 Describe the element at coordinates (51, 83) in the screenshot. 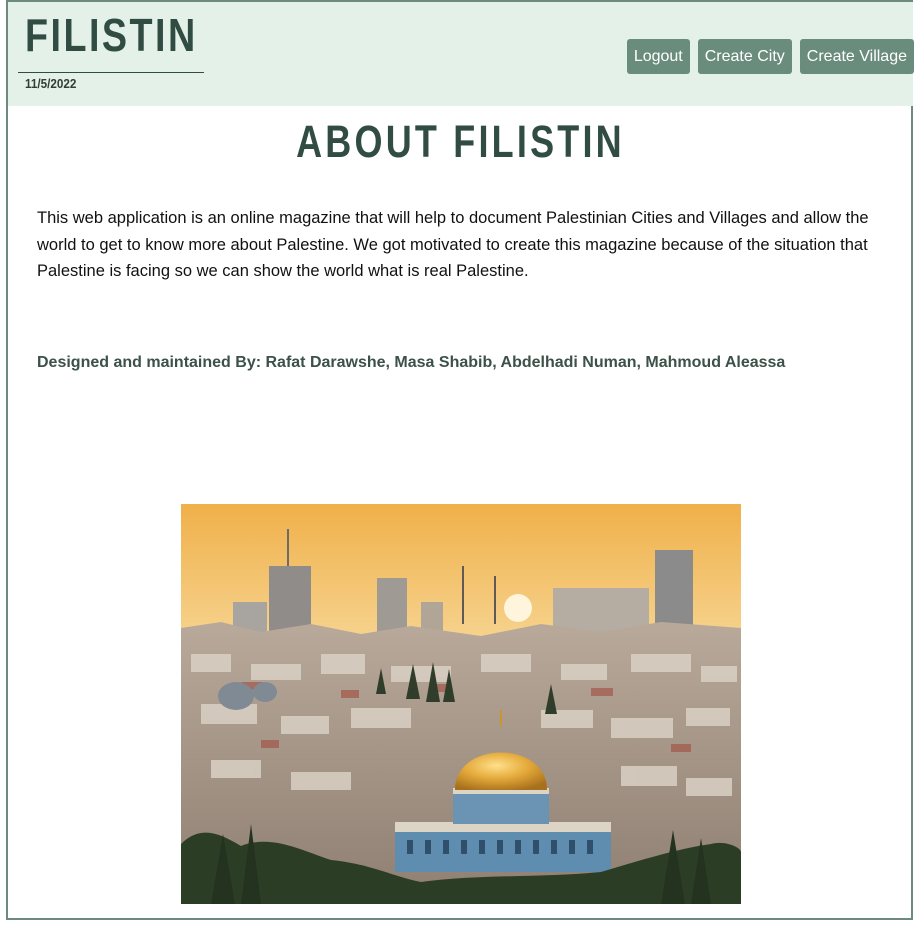

I see `current-date: 11/5/2022` at that location.